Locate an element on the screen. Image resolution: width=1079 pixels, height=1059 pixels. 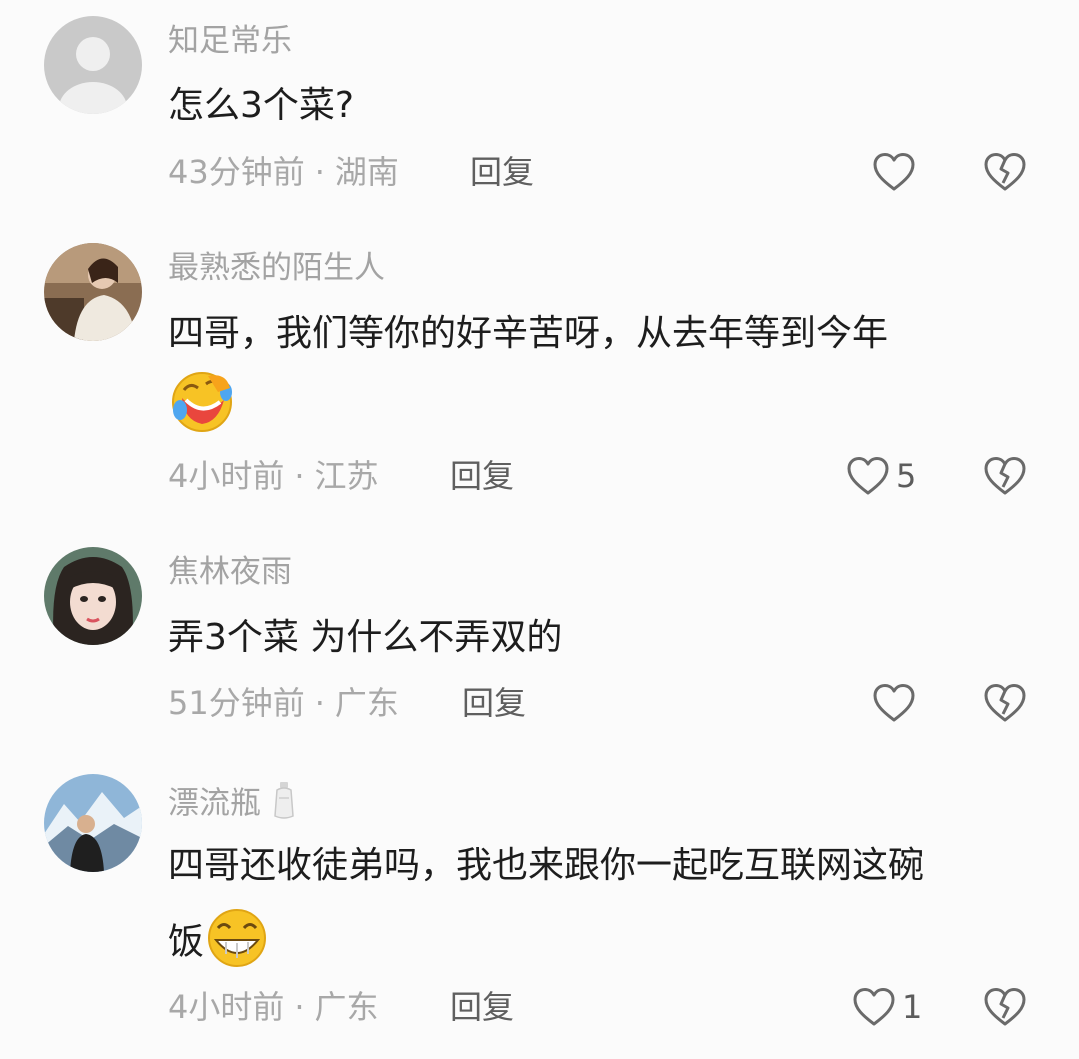
like-count: 1 is located at coordinates (912, 1007).